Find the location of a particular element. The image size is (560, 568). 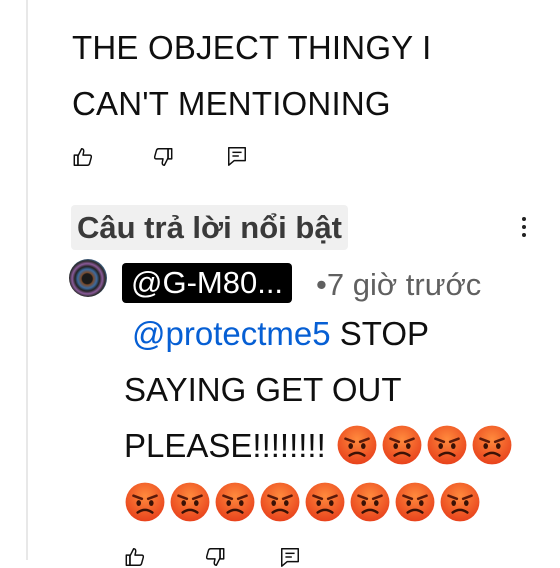

comment-line-2: CAN'T MENTIONING is located at coordinates (231, 103).